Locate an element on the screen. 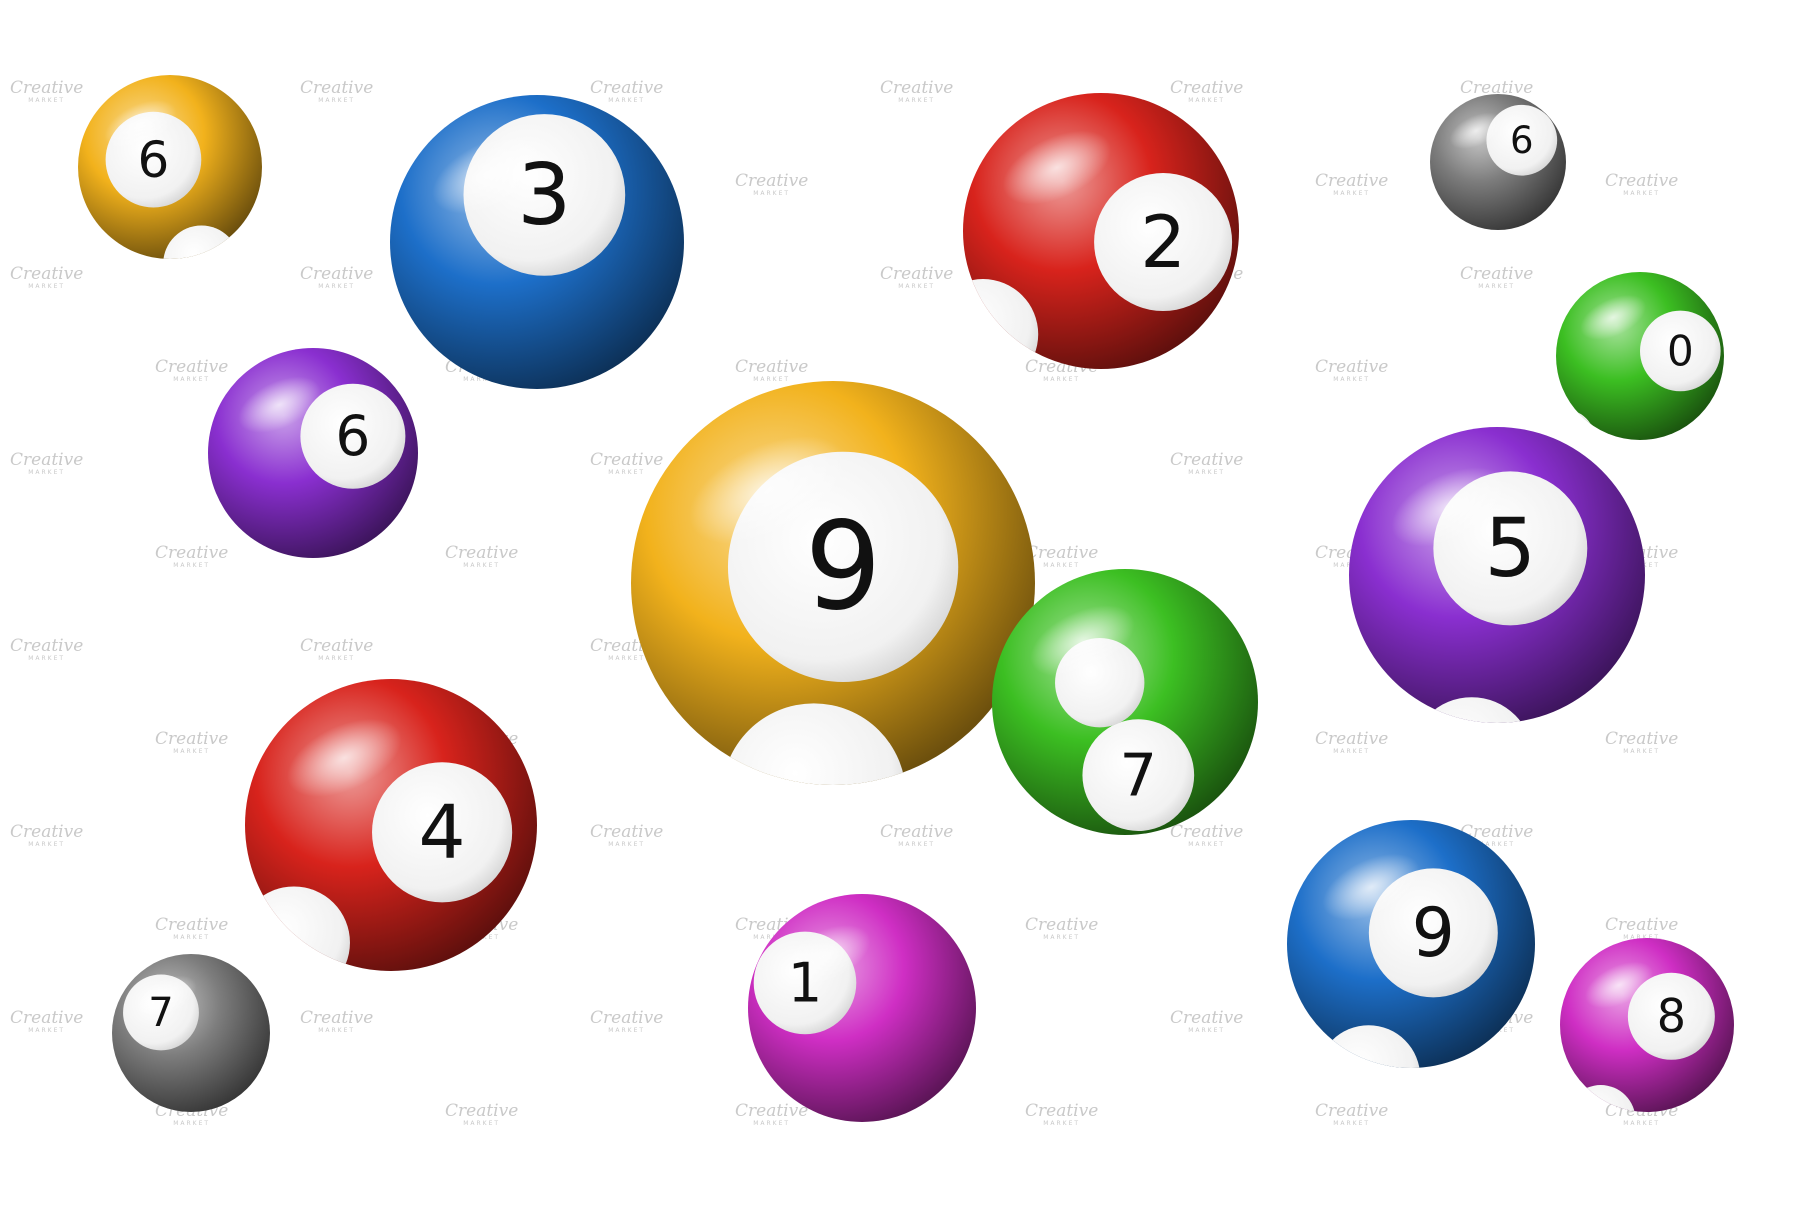 The height and width of the screenshot is (1213, 1820). ball-gray-6: 6 is located at coordinates (1495, 193).